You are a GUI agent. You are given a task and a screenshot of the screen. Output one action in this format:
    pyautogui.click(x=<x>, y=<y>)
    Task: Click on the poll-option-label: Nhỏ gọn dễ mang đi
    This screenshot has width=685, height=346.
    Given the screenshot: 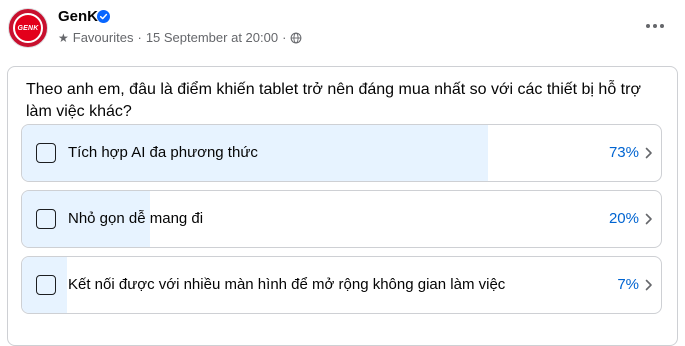 What is the action you would take?
    pyautogui.click(x=136, y=218)
    